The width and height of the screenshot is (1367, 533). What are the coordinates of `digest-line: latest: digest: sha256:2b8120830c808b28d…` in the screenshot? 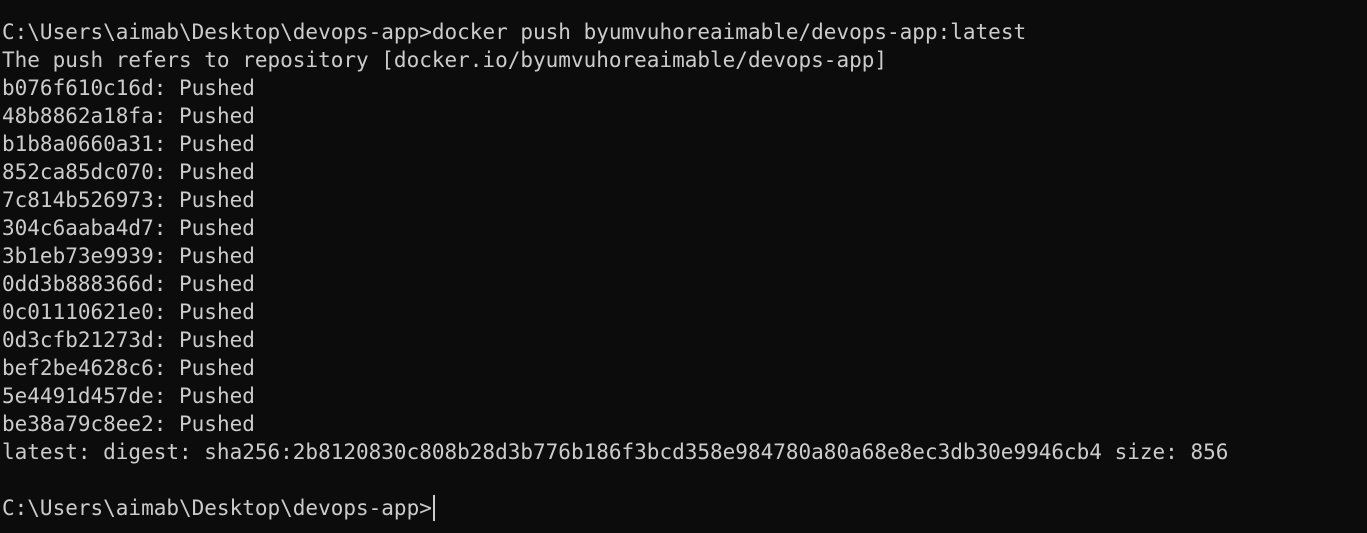 It's located at (615, 452).